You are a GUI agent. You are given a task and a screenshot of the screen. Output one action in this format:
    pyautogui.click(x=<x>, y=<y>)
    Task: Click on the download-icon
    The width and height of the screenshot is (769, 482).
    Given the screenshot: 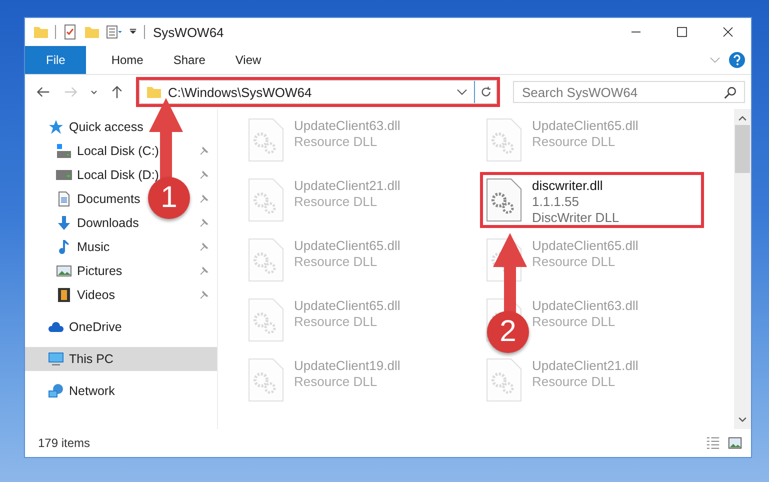 What is the action you would take?
    pyautogui.click(x=64, y=223)
    